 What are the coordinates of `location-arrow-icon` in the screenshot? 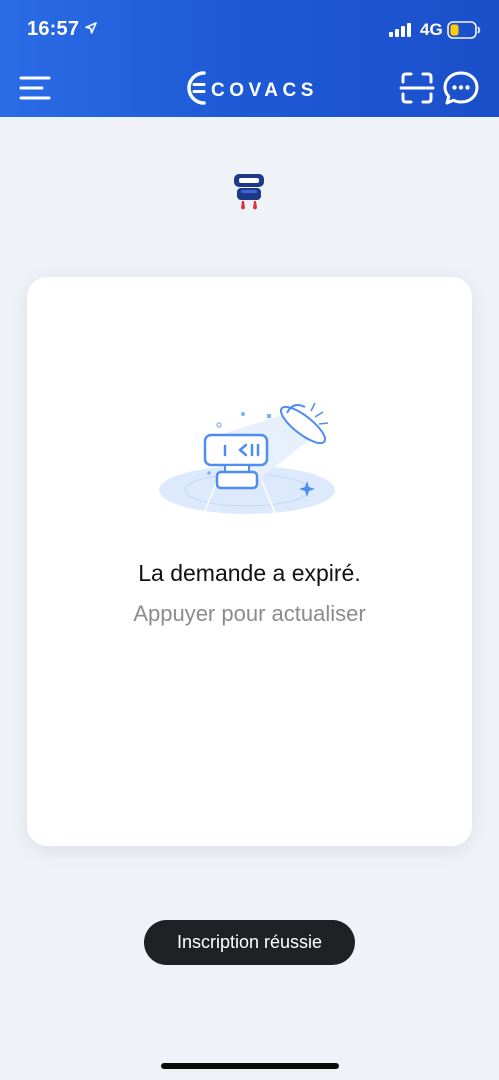 It's located at (91, 28).